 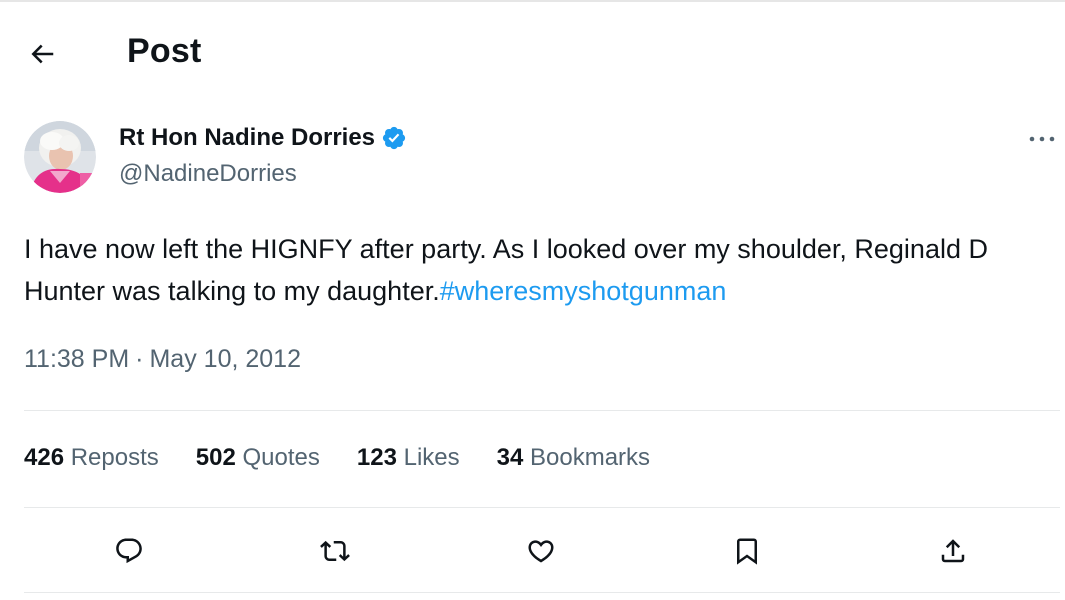 I want to click on stat-likes: 123 Likes, so click(x=408, y=458).